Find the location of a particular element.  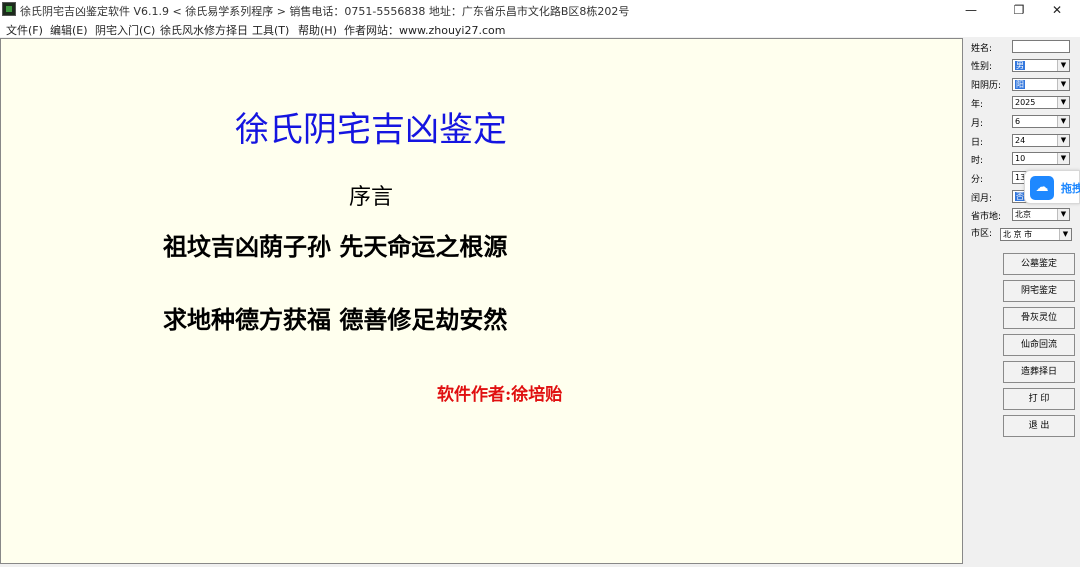

day-value: 24 is located at coordinates (1020, 140).